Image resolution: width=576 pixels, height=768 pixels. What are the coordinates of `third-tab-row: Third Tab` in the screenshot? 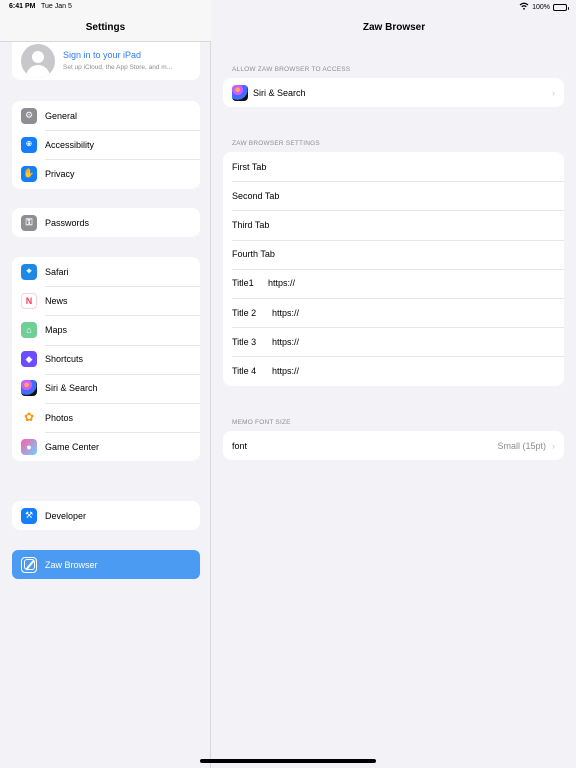 It's located at (393, 224).